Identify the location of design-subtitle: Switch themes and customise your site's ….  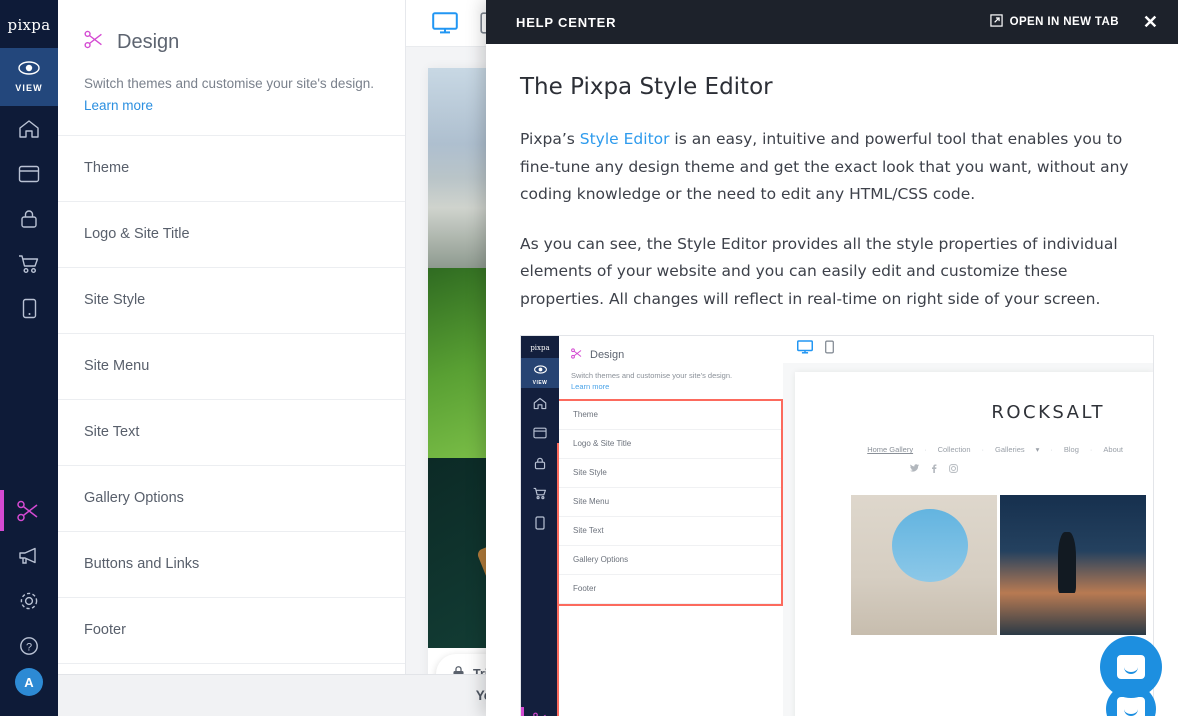
(229, 83).